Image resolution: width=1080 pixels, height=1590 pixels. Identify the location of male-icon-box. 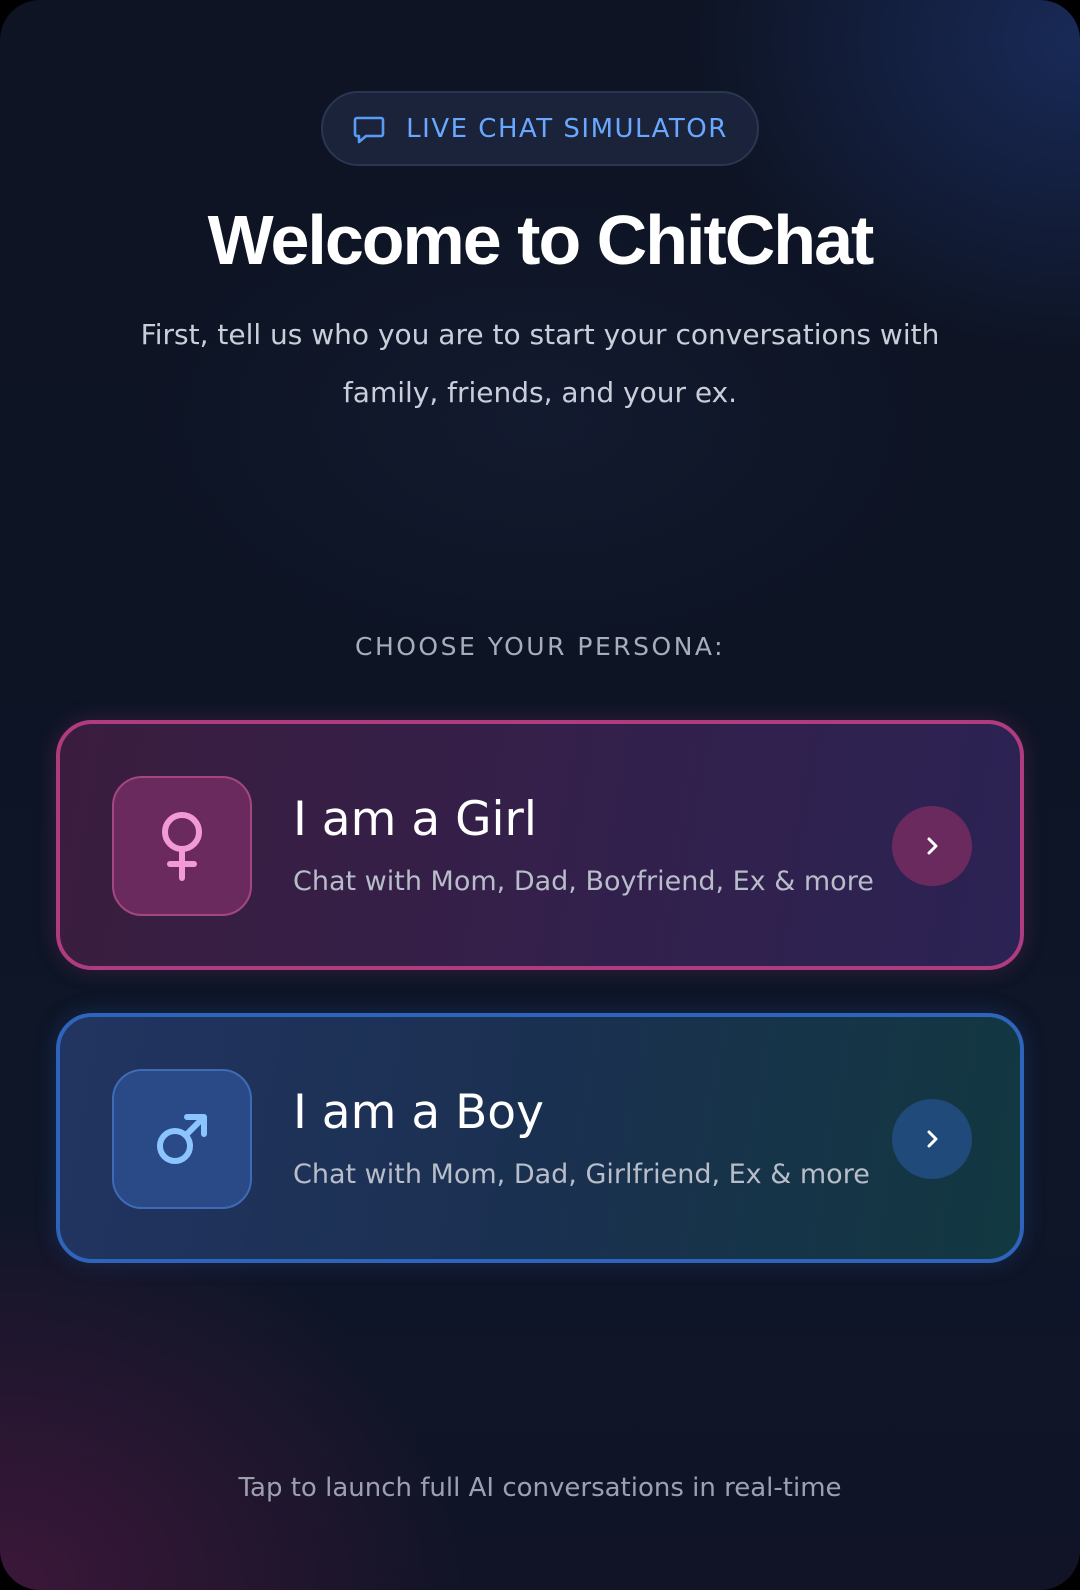
(182, 1139).